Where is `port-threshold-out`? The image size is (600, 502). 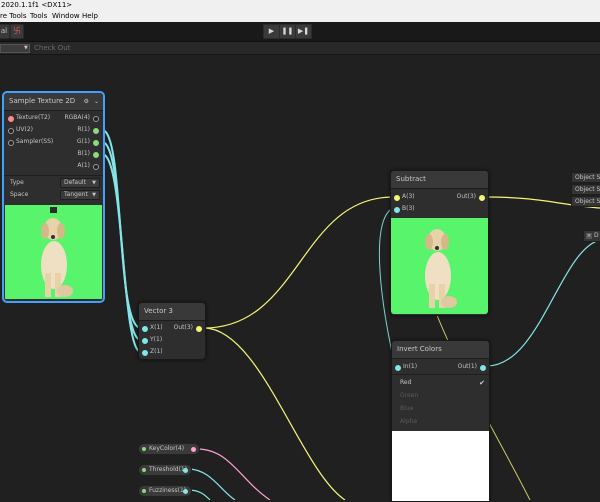 port-threshold-out is located at coordinates (185, 470).